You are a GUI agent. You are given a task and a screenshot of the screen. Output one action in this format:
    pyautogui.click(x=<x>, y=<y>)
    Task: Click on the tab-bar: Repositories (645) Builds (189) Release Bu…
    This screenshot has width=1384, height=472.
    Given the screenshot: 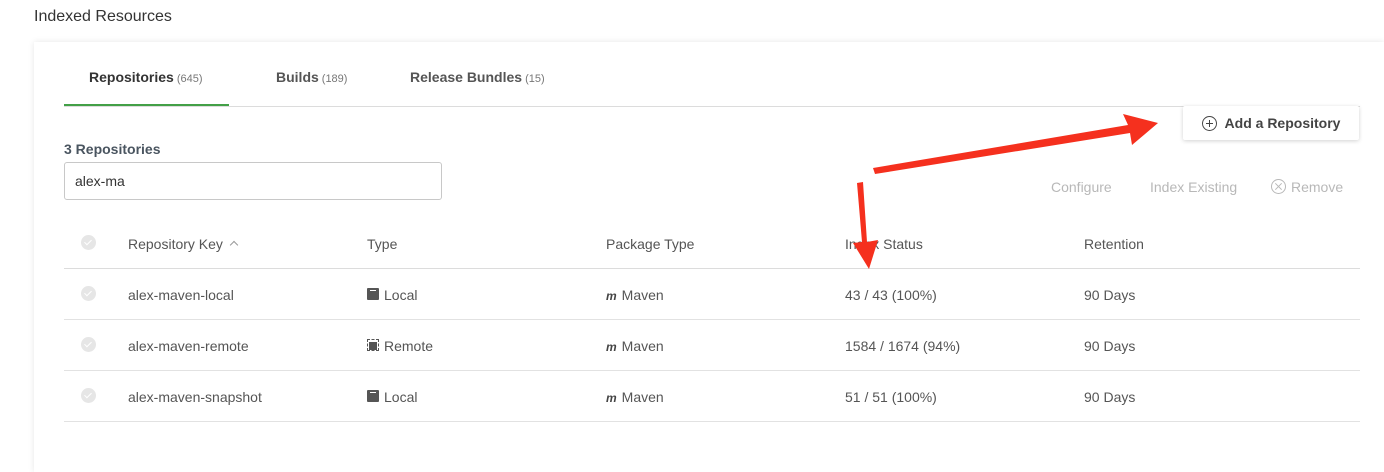 What is the action you would take?
    pyautogui.click(x=712, y=74)
    